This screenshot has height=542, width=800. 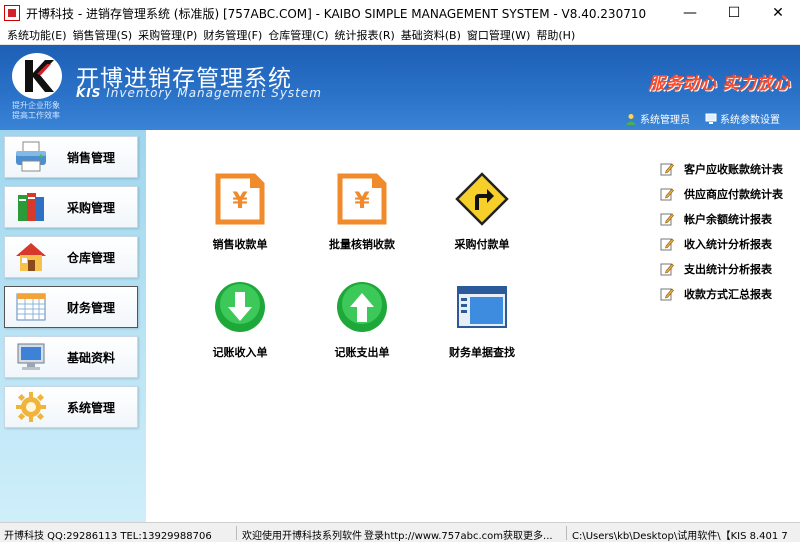 What do you see at coordinates (362, 307) in the screenshot?
I see `up-arrow-icon` at bounding box center [362, 307].